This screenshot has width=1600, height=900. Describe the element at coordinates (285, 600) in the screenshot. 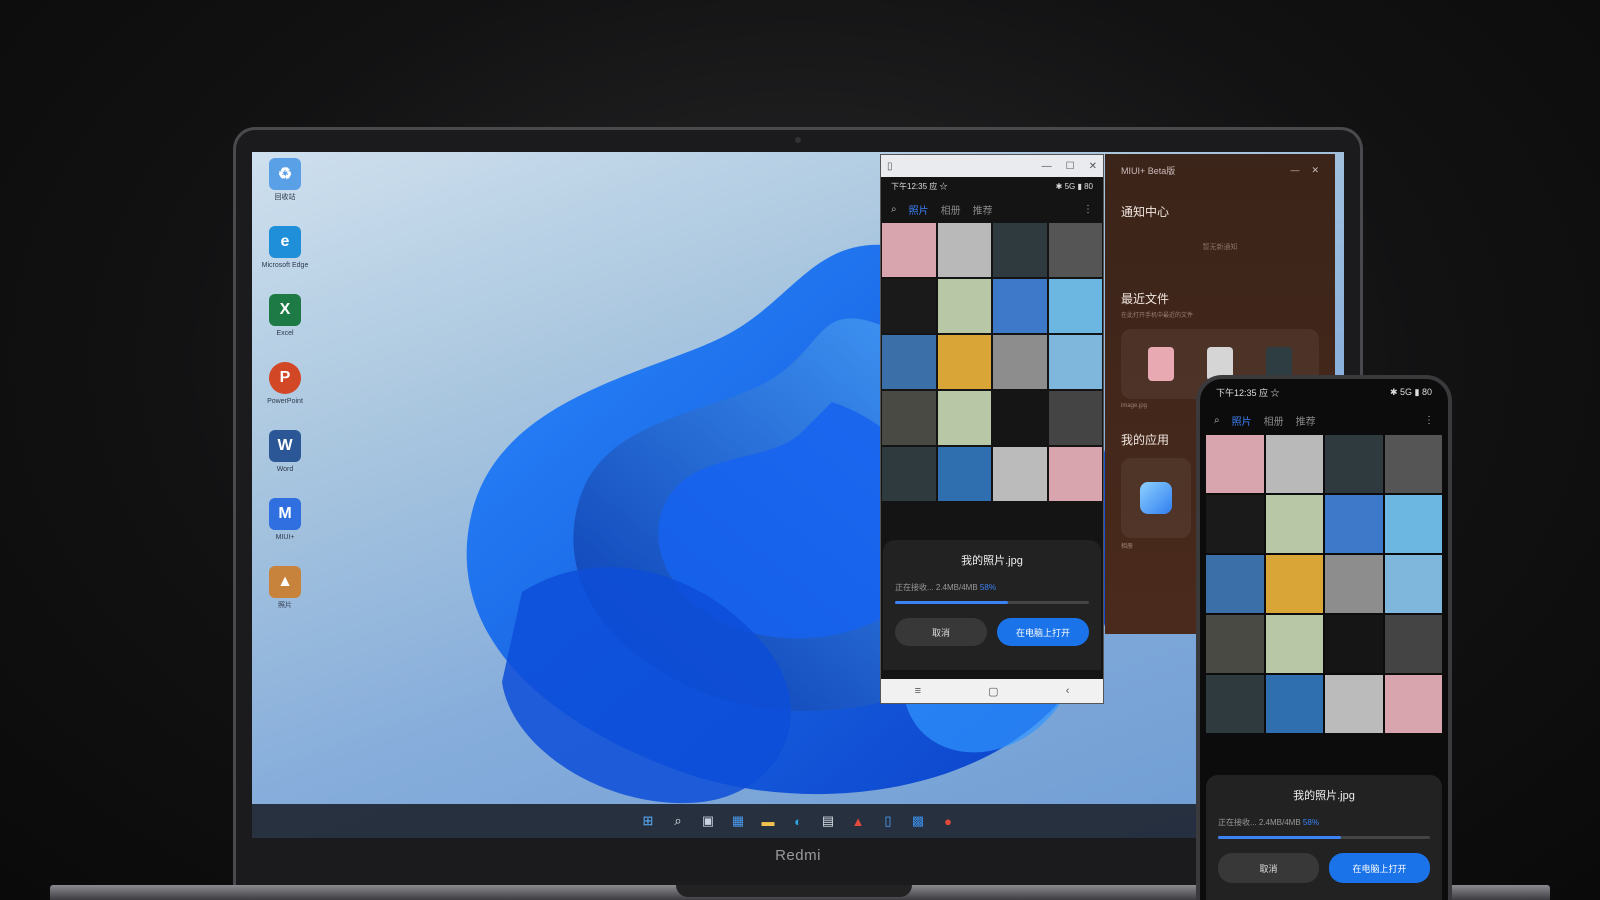

I see `desktop-icon-photos: ▲ 照片` at that location.